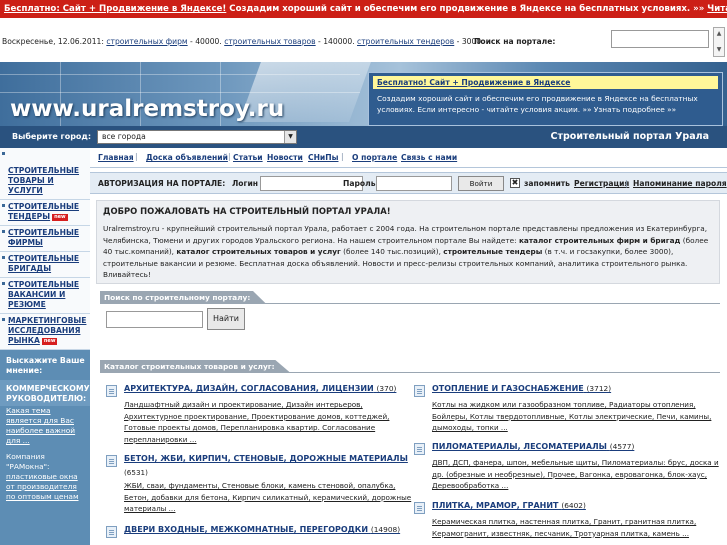  I want to click on portal-search-field, so click(154, 319).